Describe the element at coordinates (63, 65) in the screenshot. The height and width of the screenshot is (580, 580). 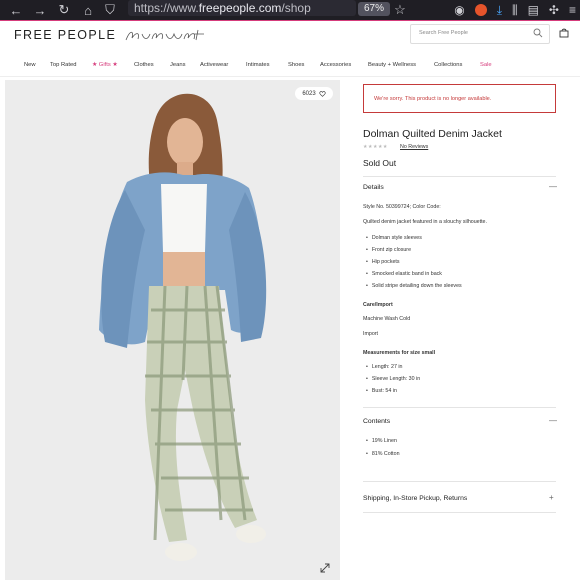
I see `nav-top-rated: Top Rated` at that location.